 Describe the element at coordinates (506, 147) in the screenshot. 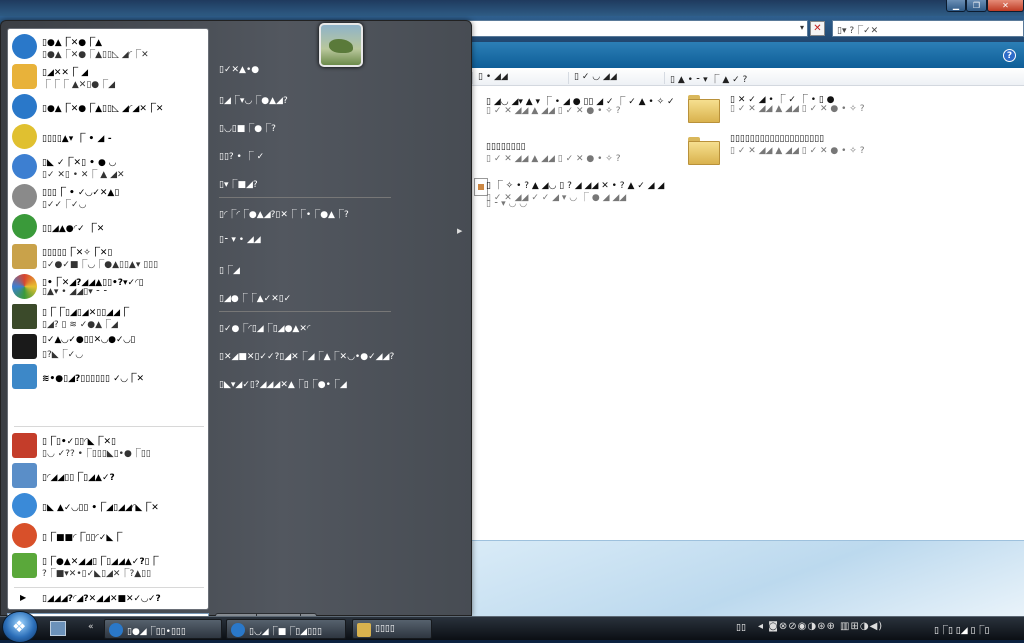

I see `file-name: ▯▯▯▯▯▯▯▯` at that location.